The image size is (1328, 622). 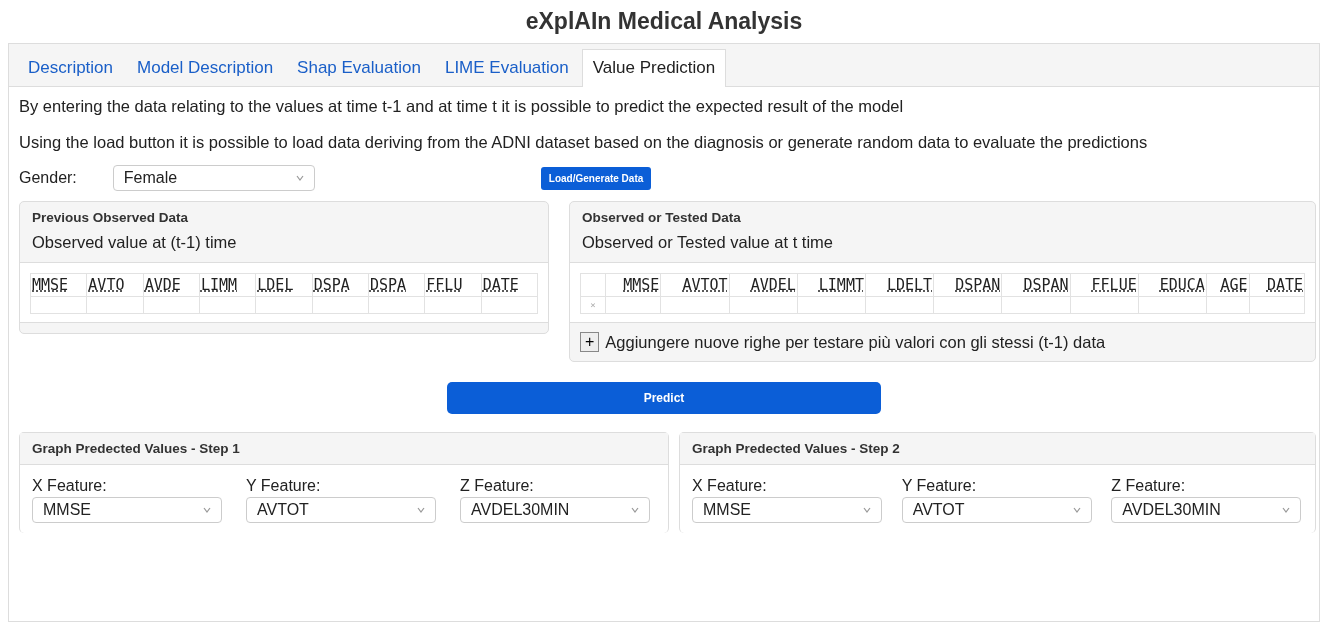 I want to click on tab: Shap Evaluation, so click(x=359, y=68).